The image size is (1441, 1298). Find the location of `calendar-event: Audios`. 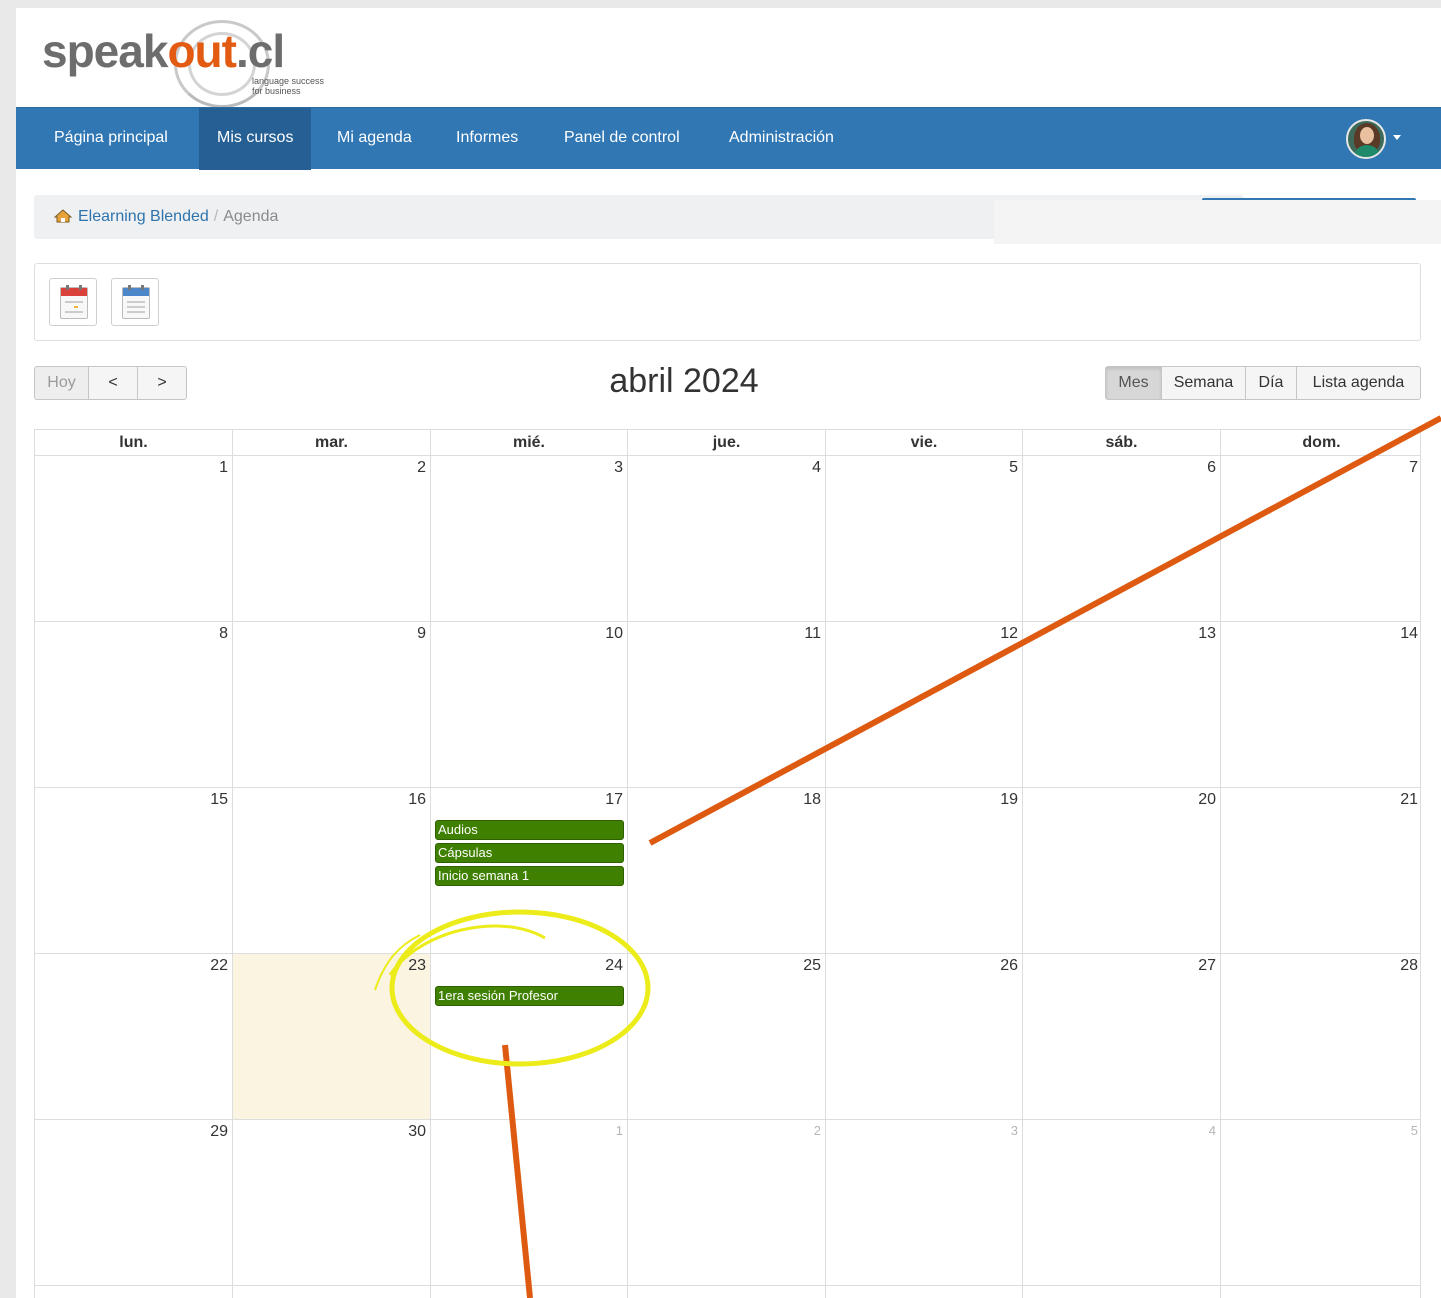

calendar-event: Audios is located at coordinates (529, 830).